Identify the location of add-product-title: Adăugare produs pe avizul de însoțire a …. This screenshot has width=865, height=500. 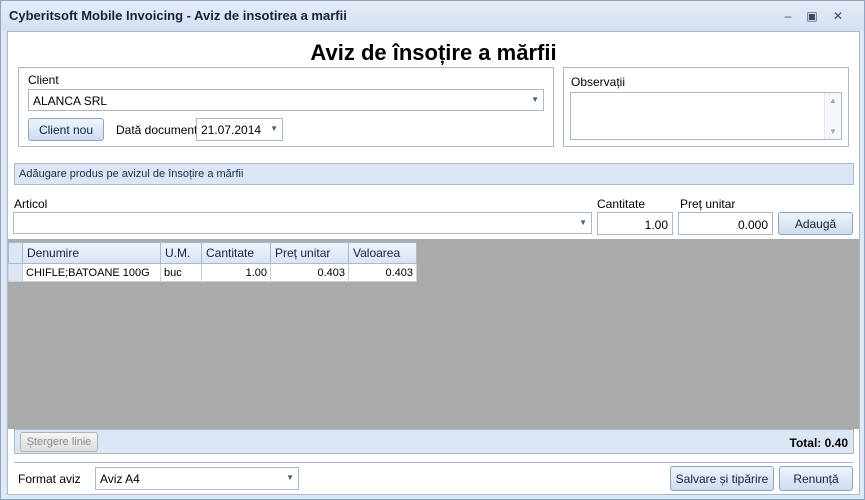
(131, 174).